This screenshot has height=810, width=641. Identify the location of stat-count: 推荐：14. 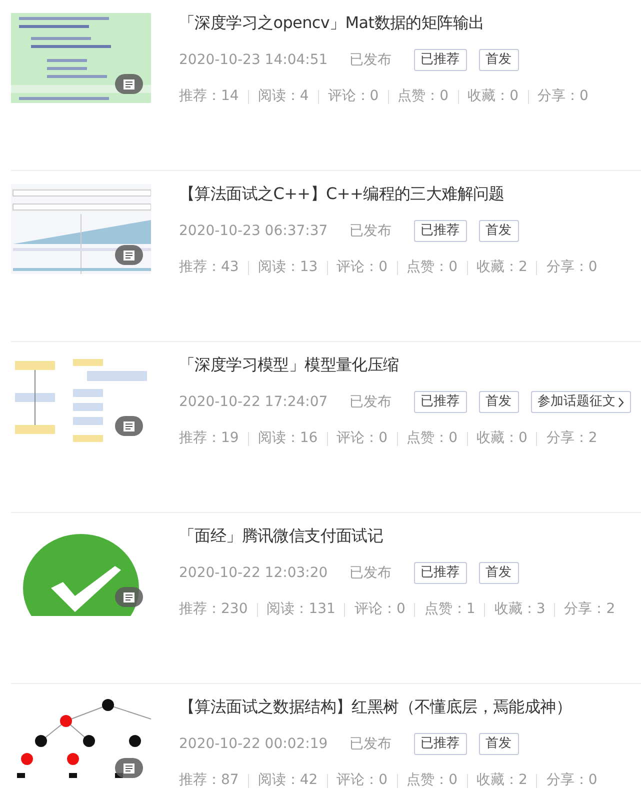
(209, 96).